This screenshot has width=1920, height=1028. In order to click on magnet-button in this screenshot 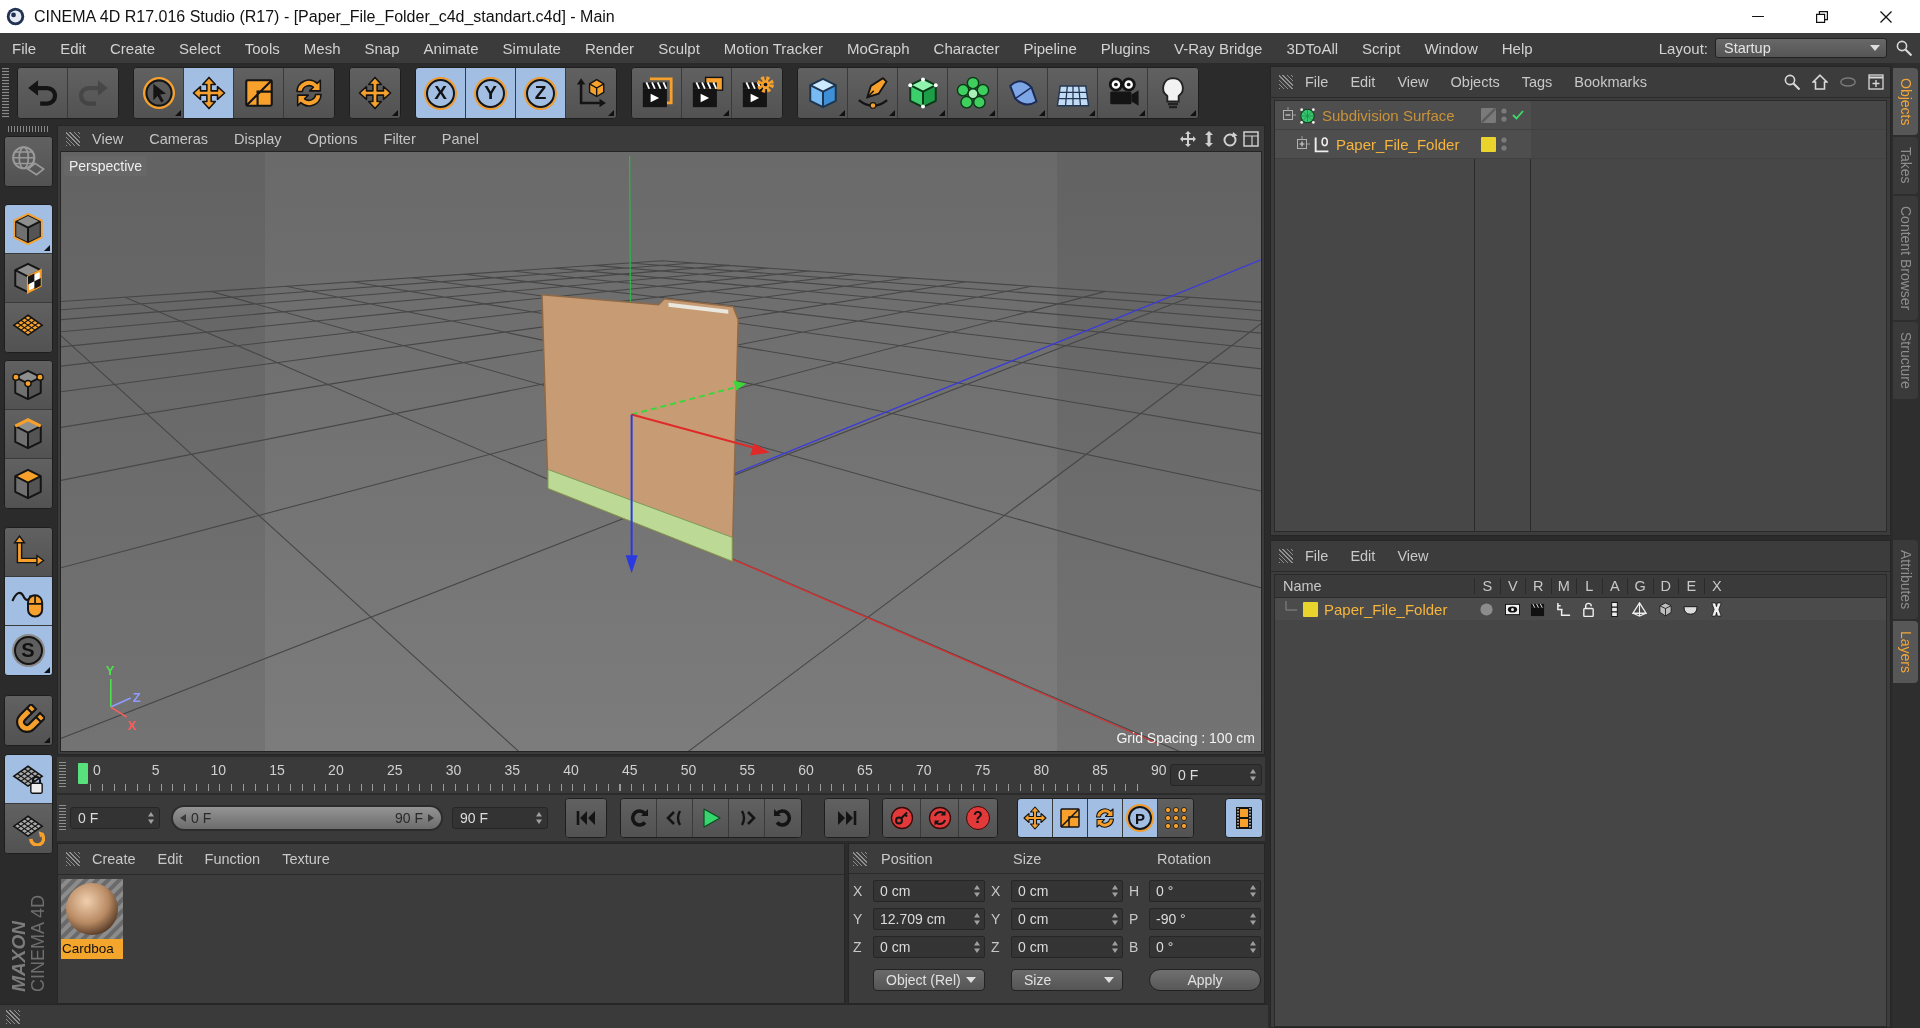, I will do `click(28, 720)`.